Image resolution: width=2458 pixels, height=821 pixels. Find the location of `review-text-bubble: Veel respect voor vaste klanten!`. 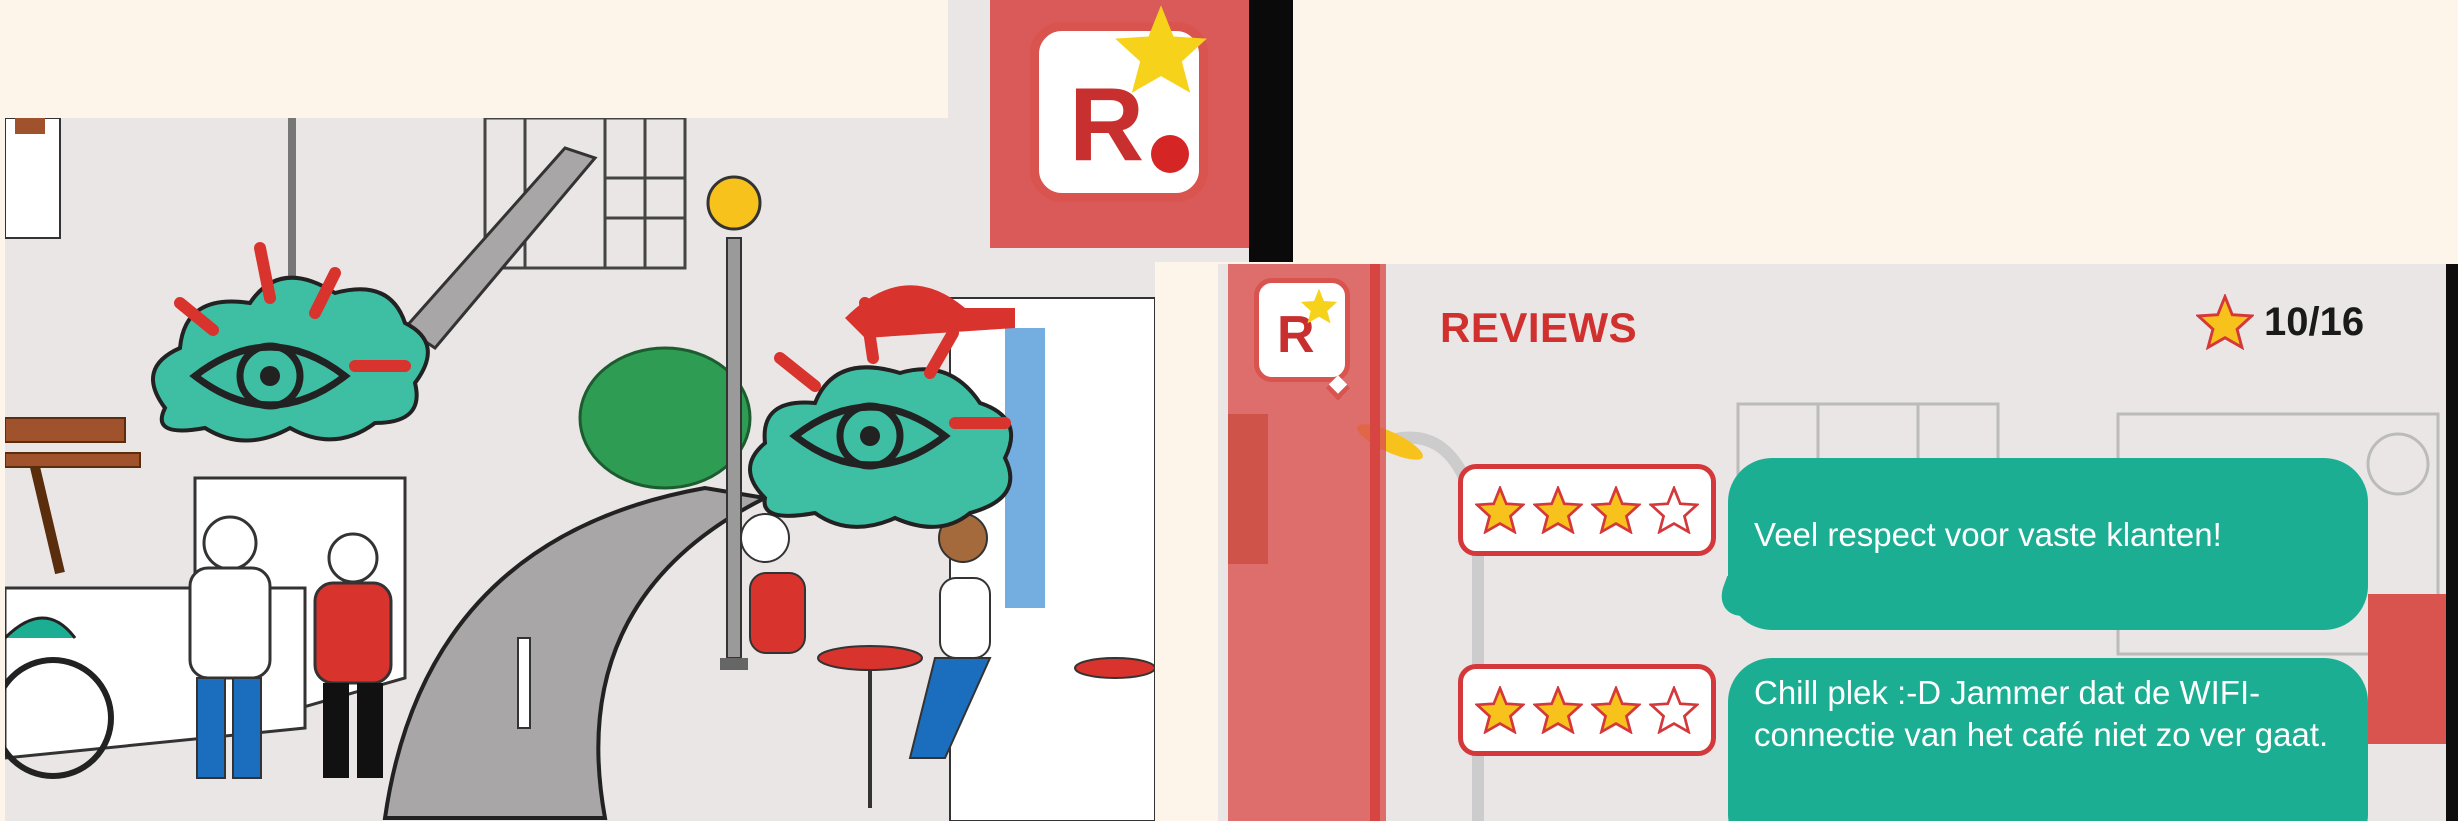

review-text-bubble: Veel respect voor vaste klanten! is located at coordinates (2048, 544).